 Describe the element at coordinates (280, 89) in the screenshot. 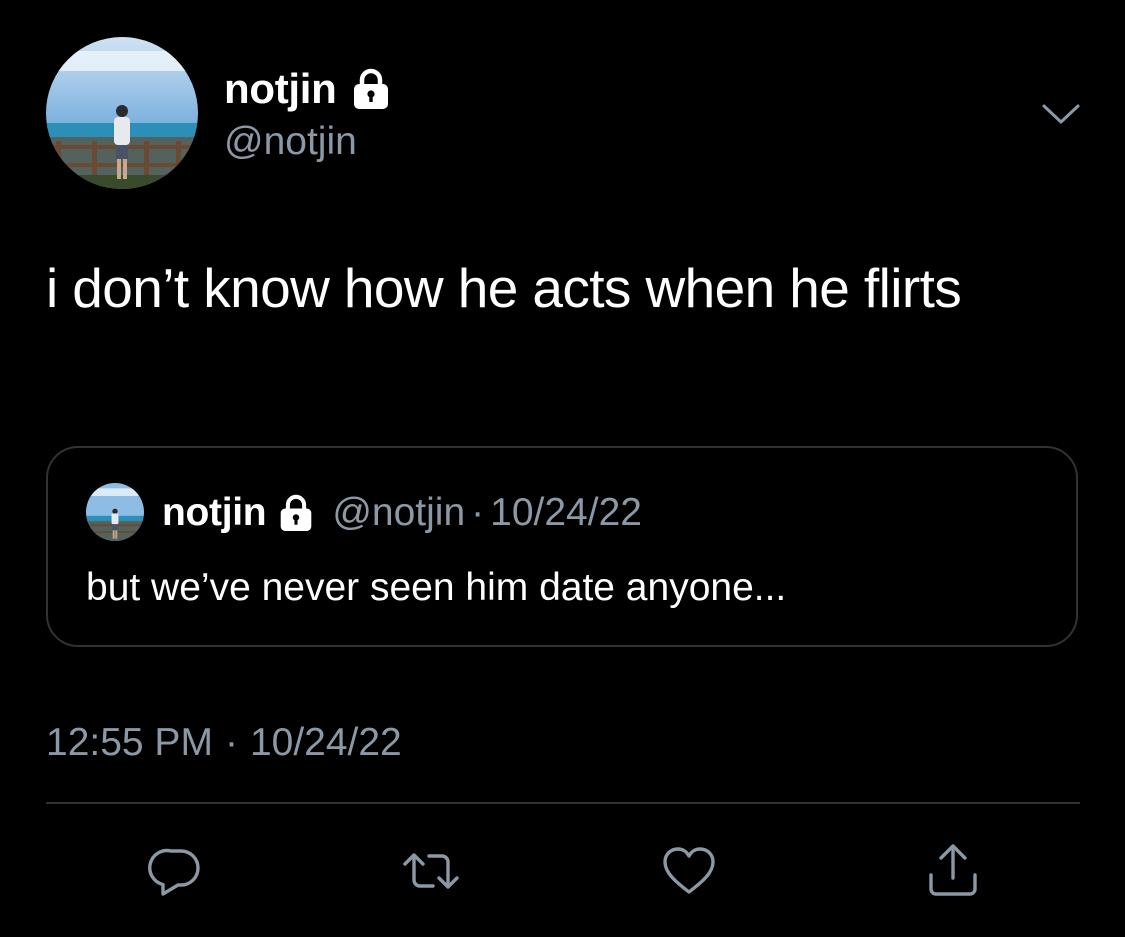

I see `author-display-name: notjin` at that location.